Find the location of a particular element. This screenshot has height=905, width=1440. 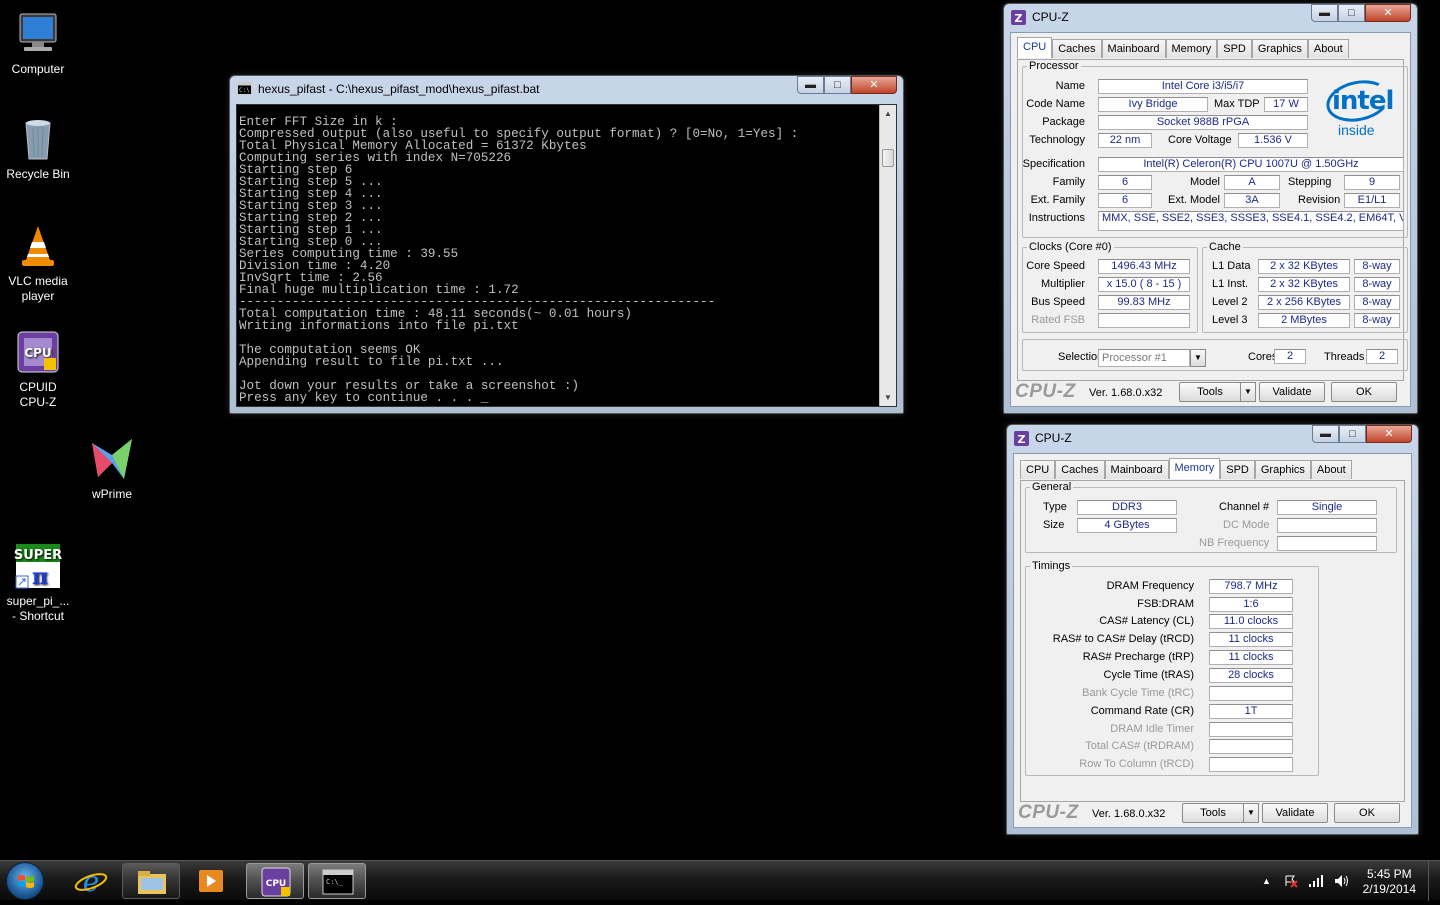

desktop-icon-computer: Computer is located at coordinates (38, 43).